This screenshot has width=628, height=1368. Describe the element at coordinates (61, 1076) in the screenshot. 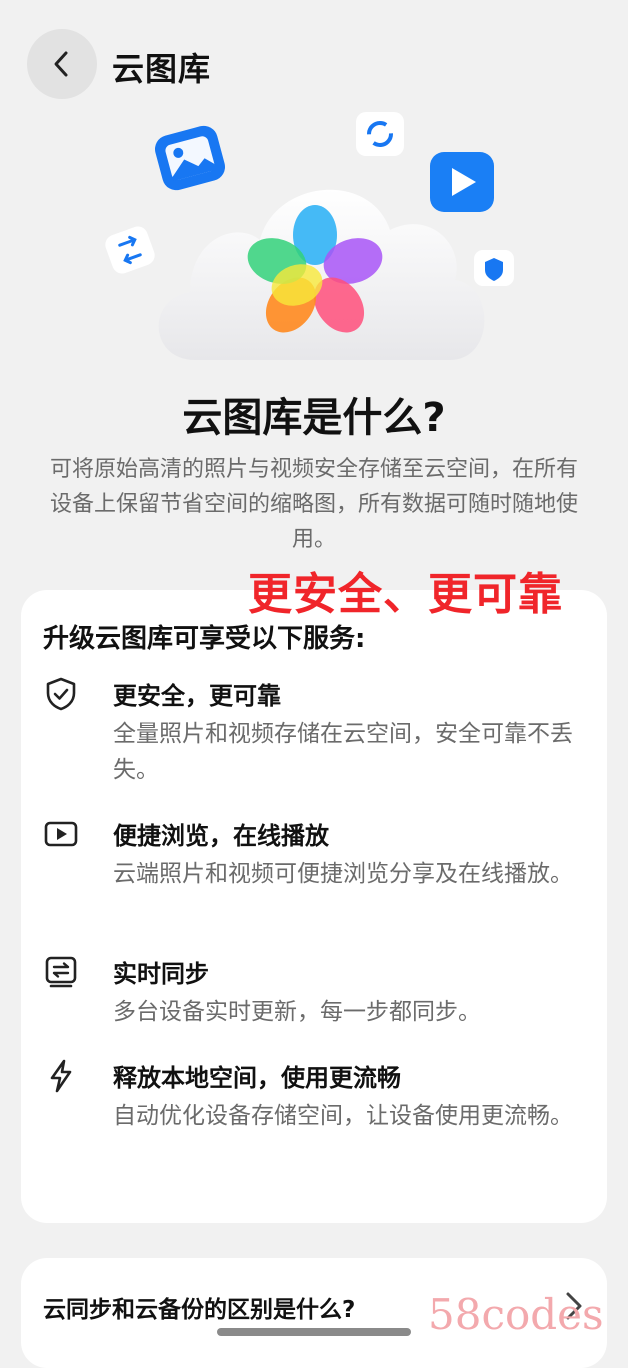

I see `lightning-icon` at that location.